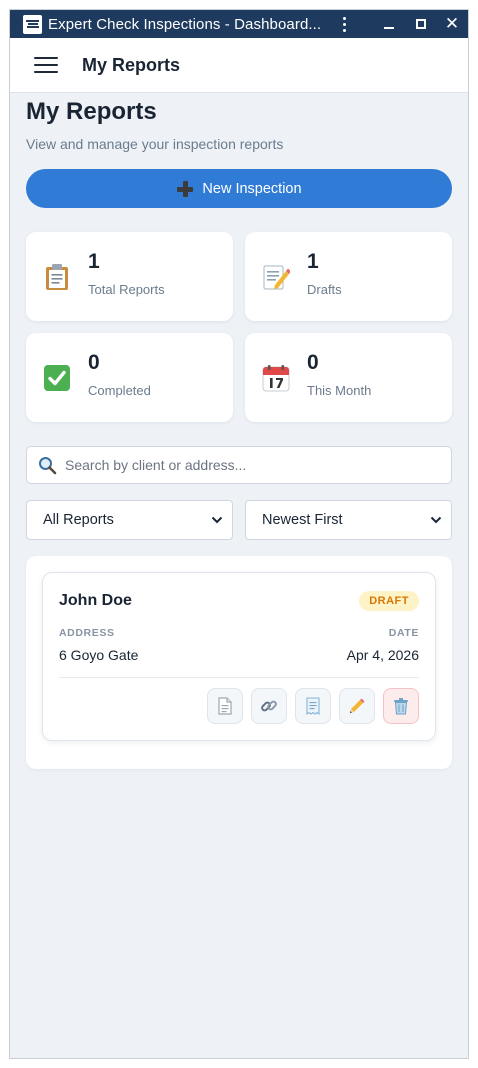  What do you see at coordinates (95, 600) in the screenshot?
I see `client-name: John Doe` at bounding box center [95, 600].